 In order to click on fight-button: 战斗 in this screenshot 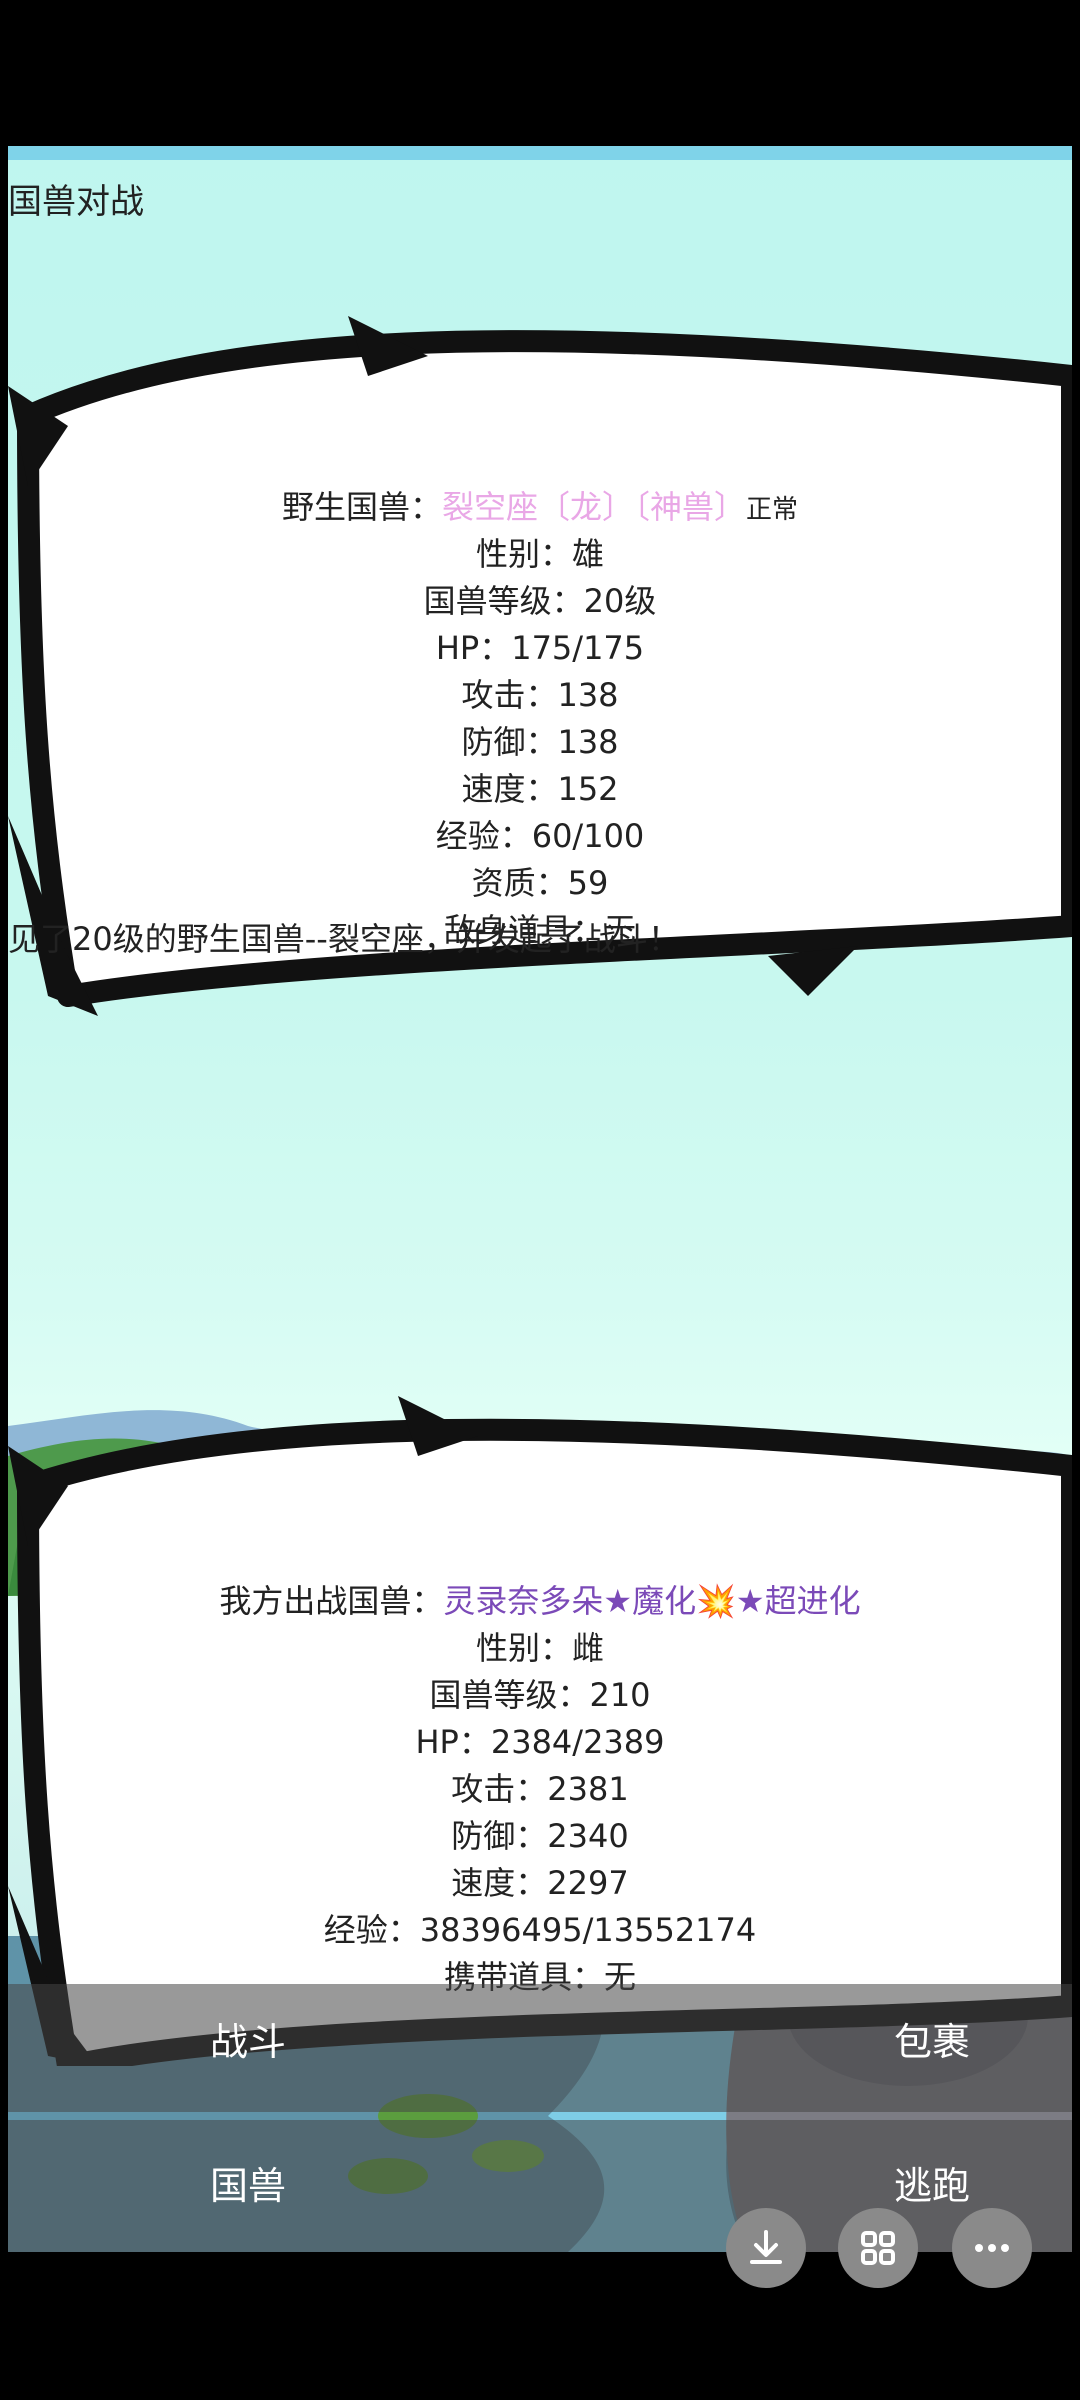, I will do `click(248, 2048)`.